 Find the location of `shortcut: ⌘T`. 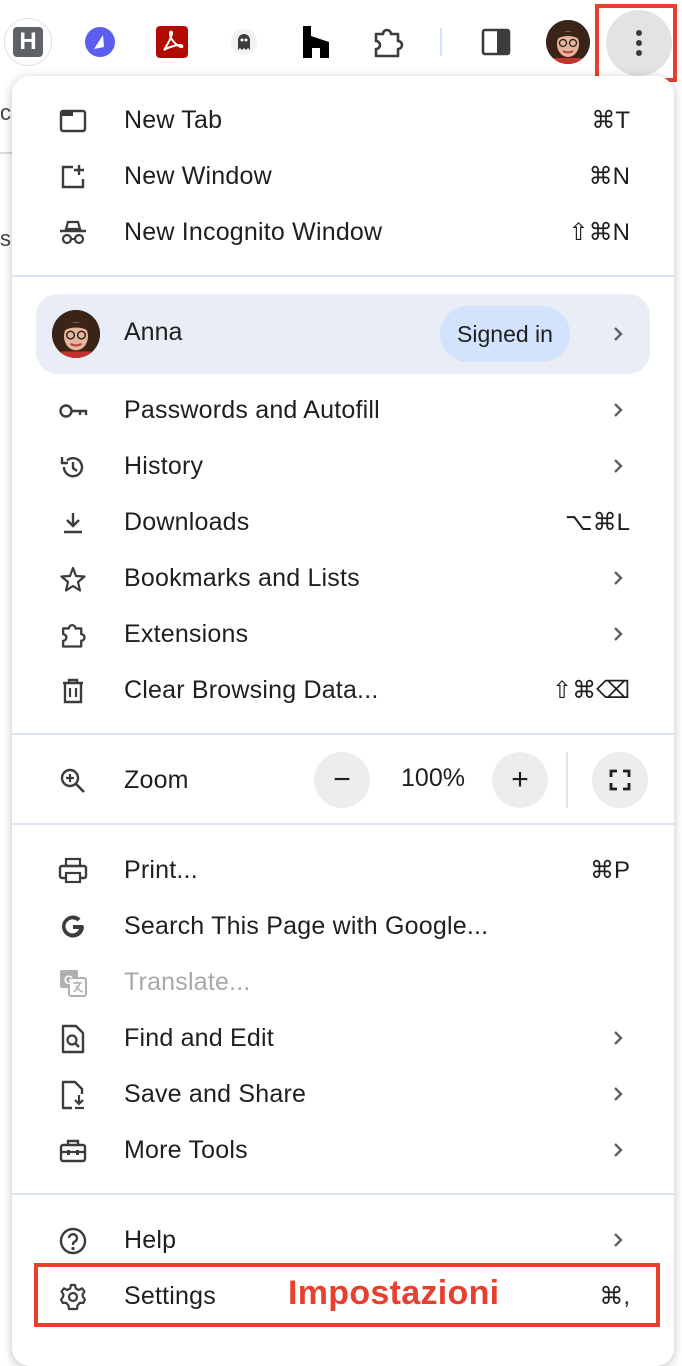

shortcut: ⌘T is located at coordinates (610, 120).